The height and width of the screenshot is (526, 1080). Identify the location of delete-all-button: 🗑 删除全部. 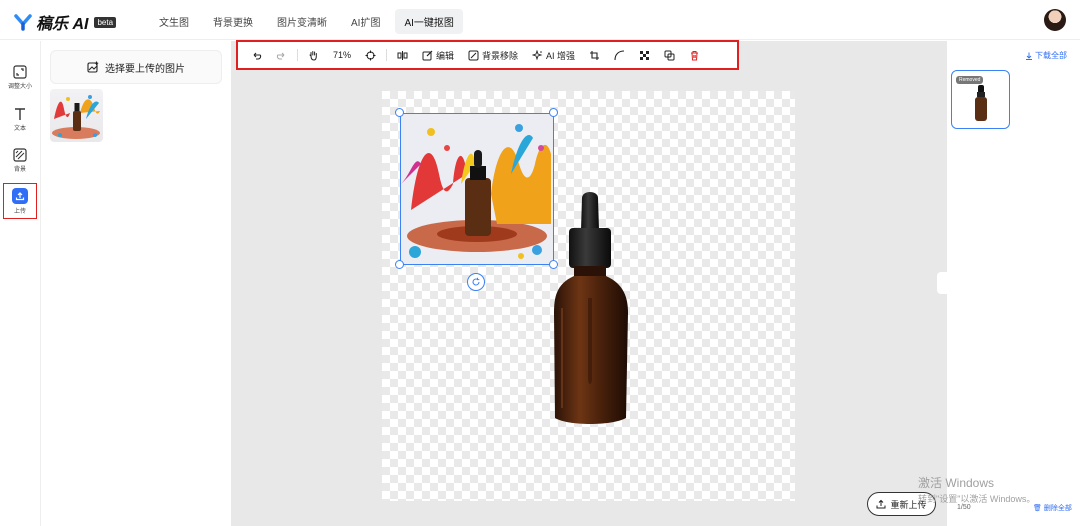
(1052, 508).